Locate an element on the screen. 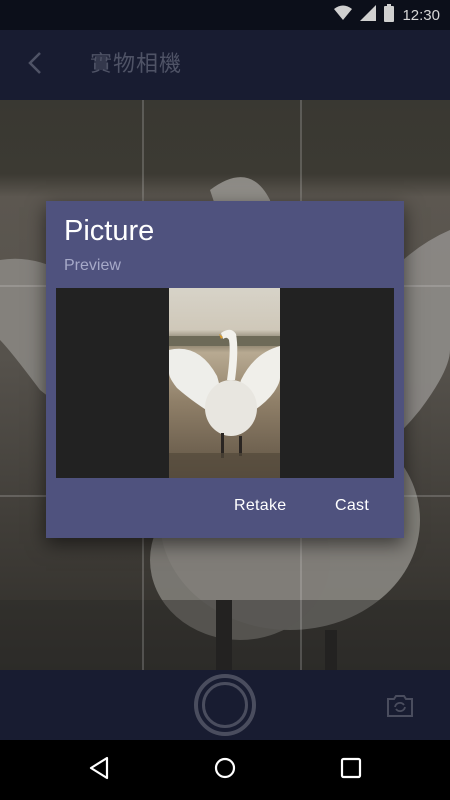 Image resolution: width=450 pixels, height=800 pixels. switch-camera-icon is located at coordinates (400, 708).